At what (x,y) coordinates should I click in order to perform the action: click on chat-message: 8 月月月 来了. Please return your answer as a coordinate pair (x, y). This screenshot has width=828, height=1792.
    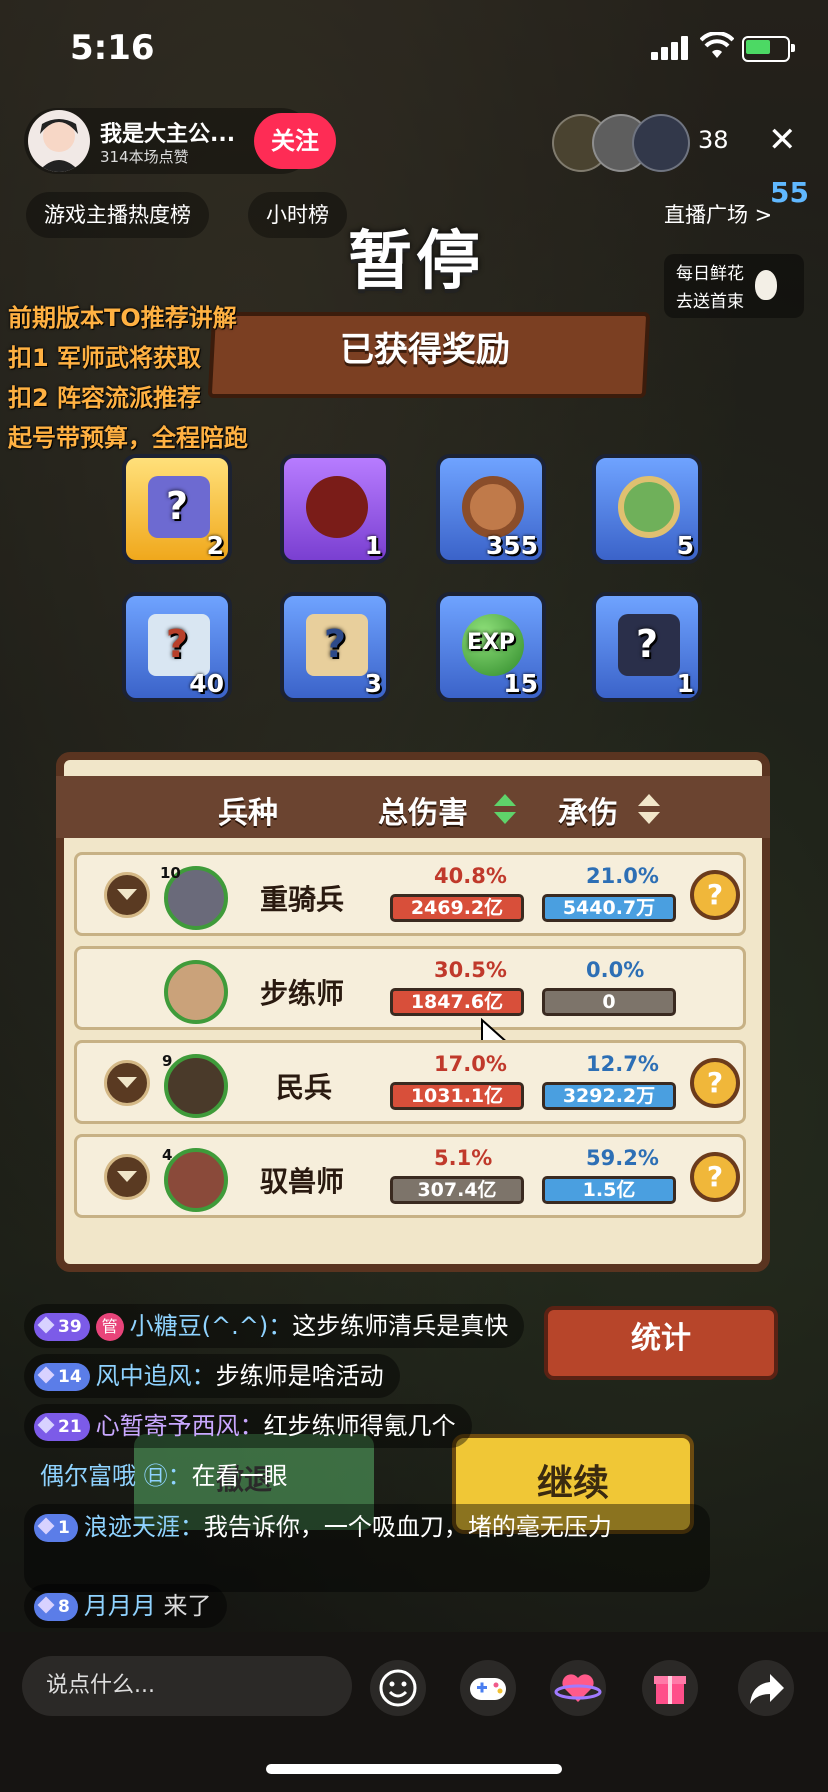
    Looking at the image, I should click on (126, 1606).